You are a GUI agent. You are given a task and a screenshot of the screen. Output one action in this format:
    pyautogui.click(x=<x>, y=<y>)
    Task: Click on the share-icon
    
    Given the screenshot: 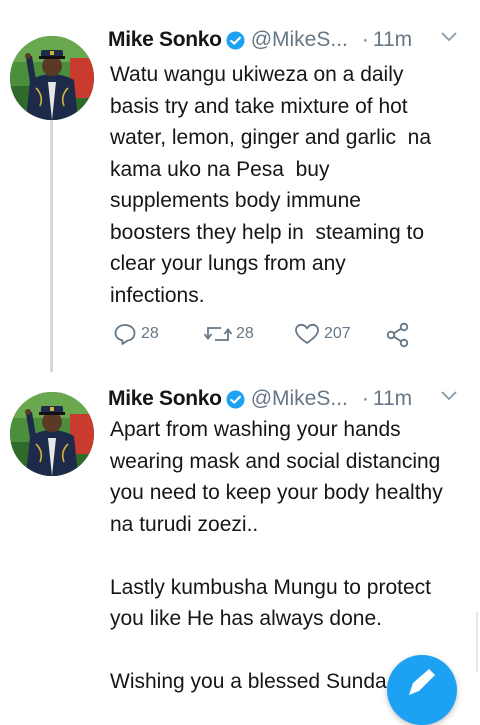 What is the action you would take?
    pyautogui.click(x=397, y=335)
    